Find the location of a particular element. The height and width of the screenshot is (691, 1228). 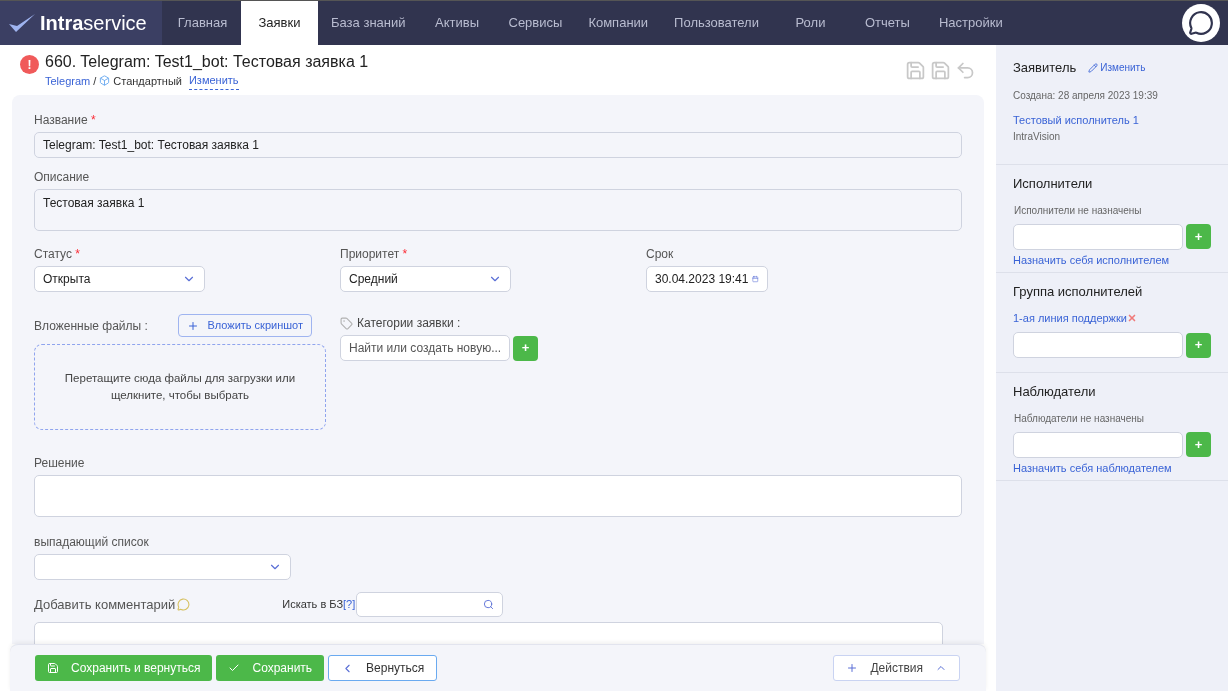

change-applicant-link: Изменить is located at coordinates (1117, 68).